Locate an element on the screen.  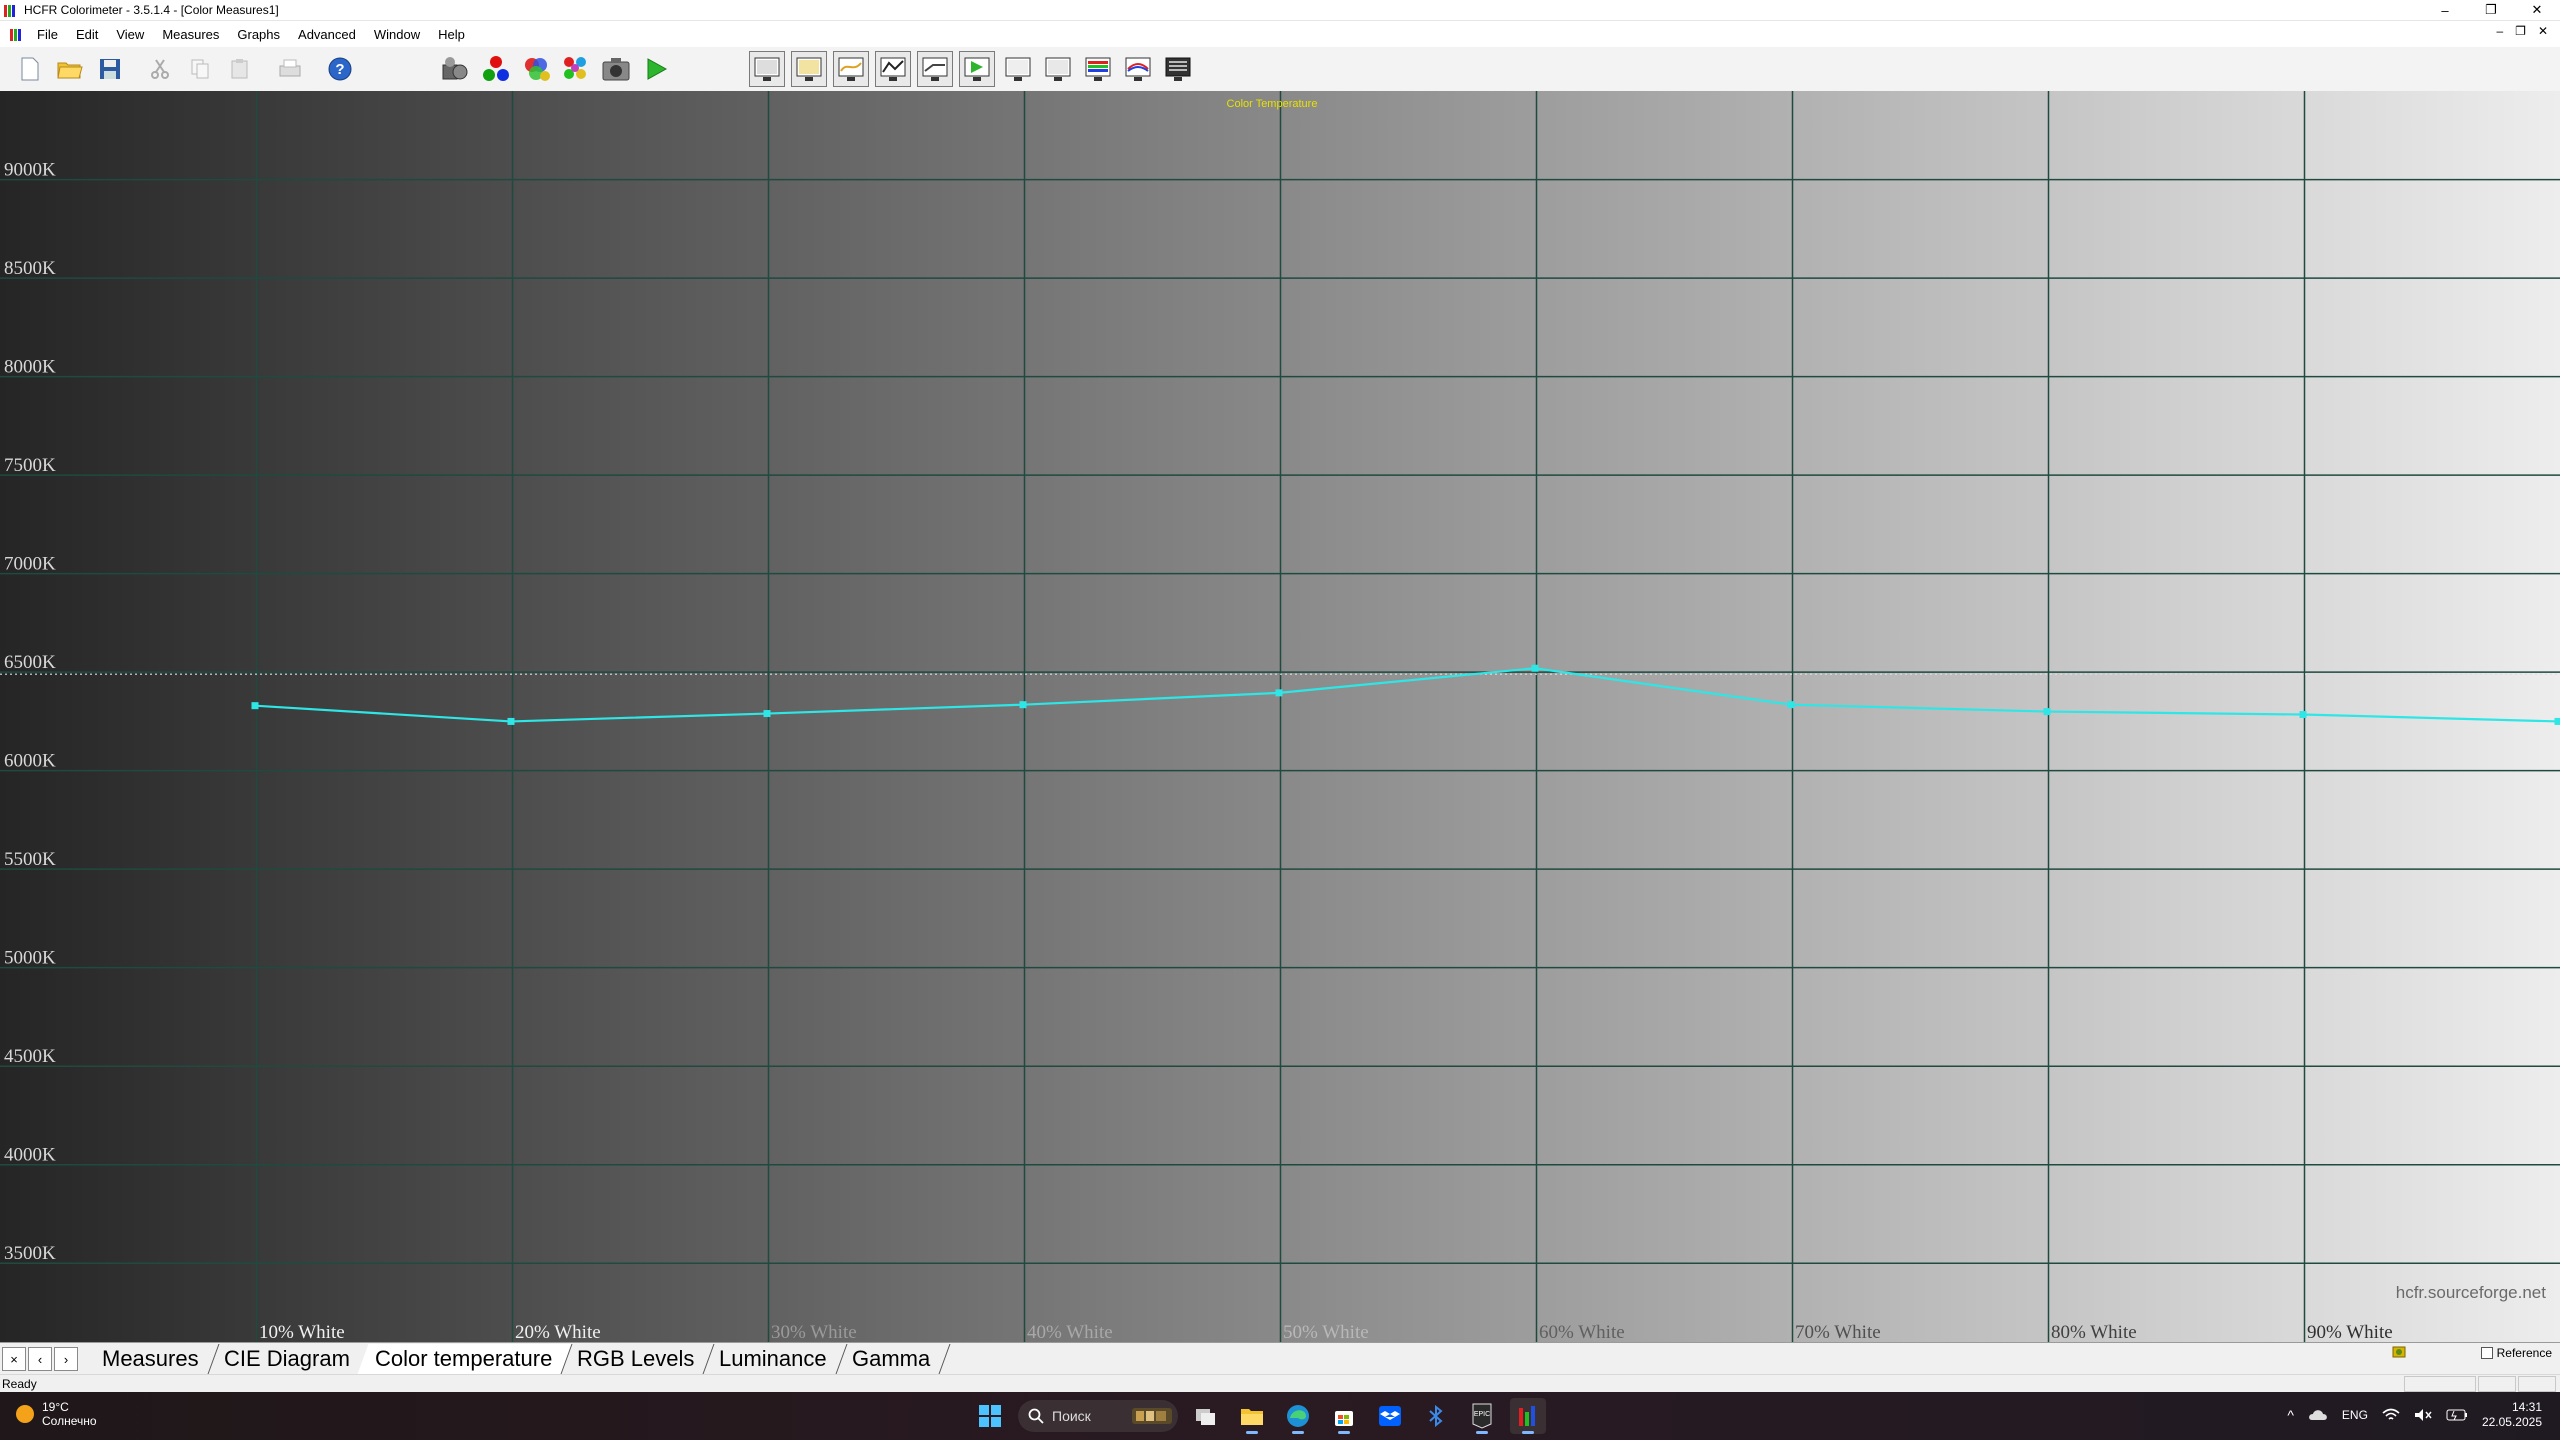
status-text: Ready is located at coordinates (19, 1384).